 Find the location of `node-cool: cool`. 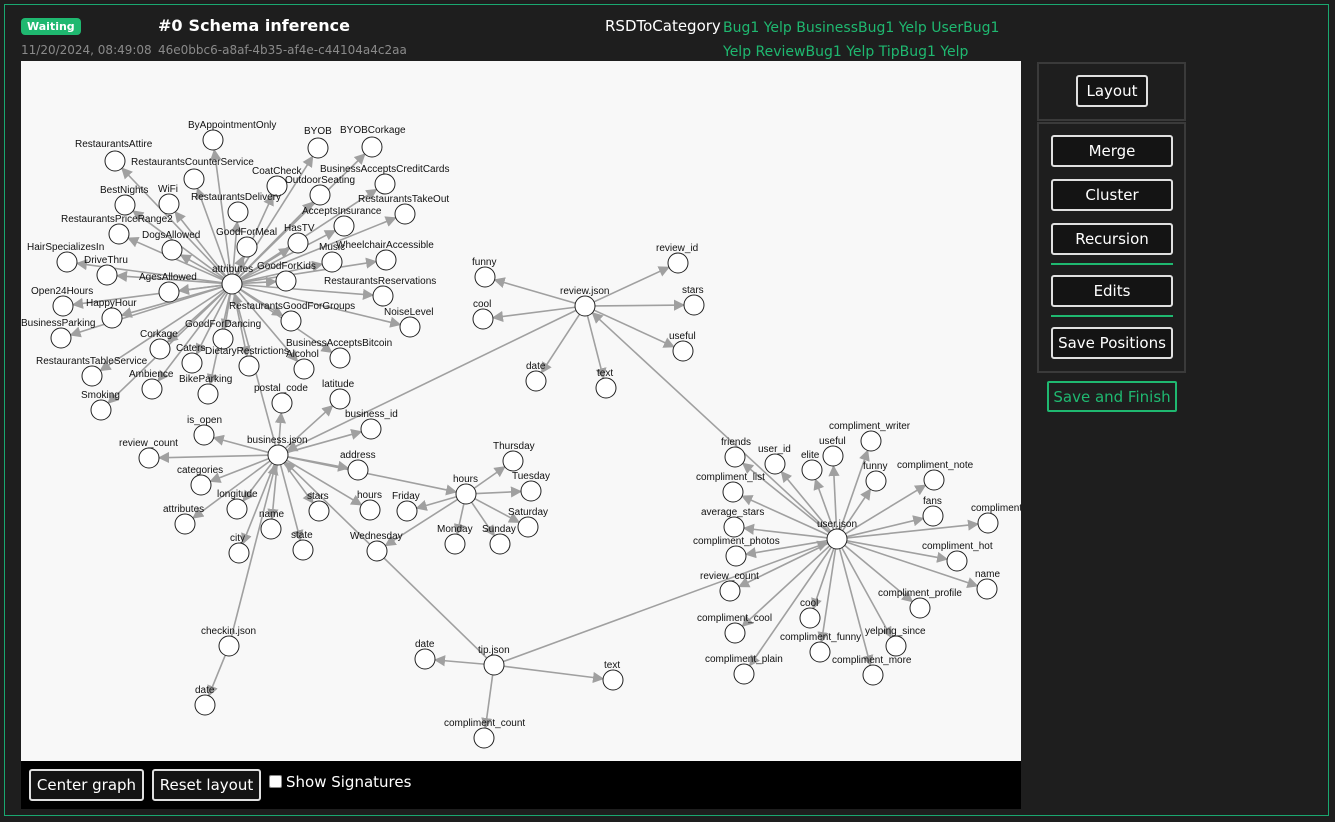

node-cool: cool is located at coordinates (483, 314).